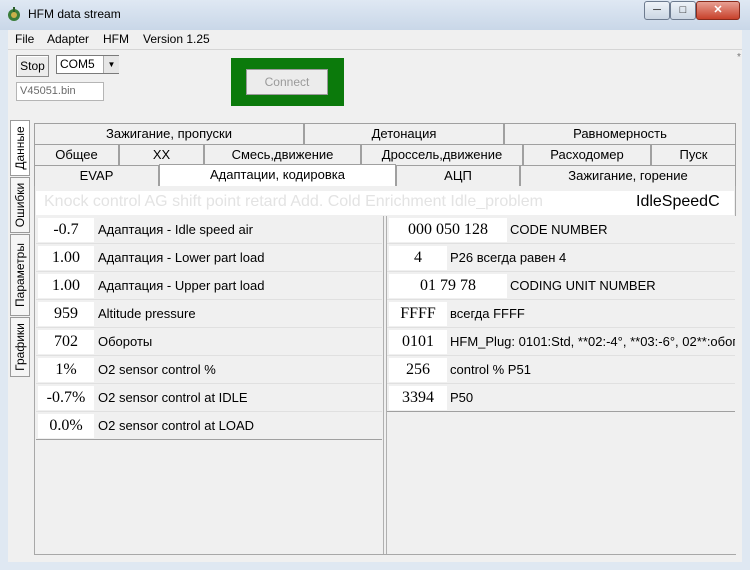 This screenshot has height=570, width=750. I want to click on row-label: CODE NUMBER, so click(559, 229).